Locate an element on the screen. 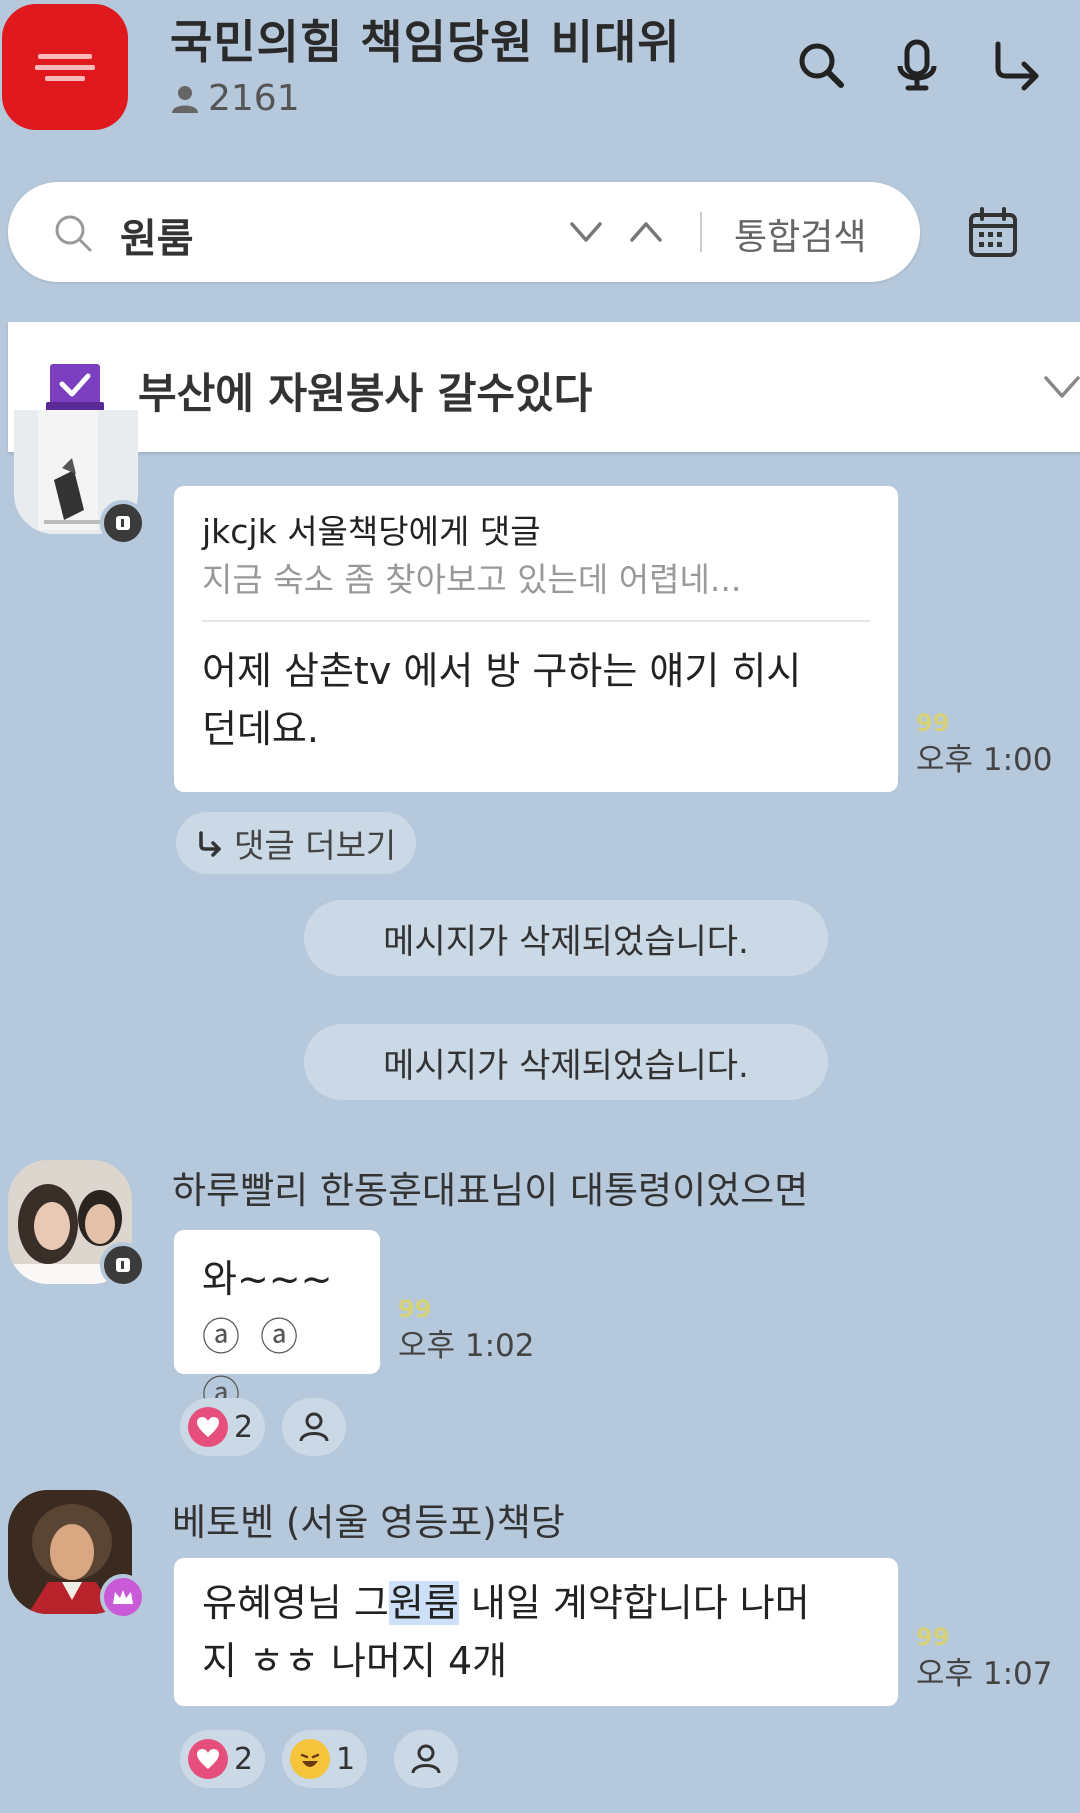 Image resolution: width=1080 pixels, height=1813 pixels. microphone-icon is located at coordinates (917, 65).